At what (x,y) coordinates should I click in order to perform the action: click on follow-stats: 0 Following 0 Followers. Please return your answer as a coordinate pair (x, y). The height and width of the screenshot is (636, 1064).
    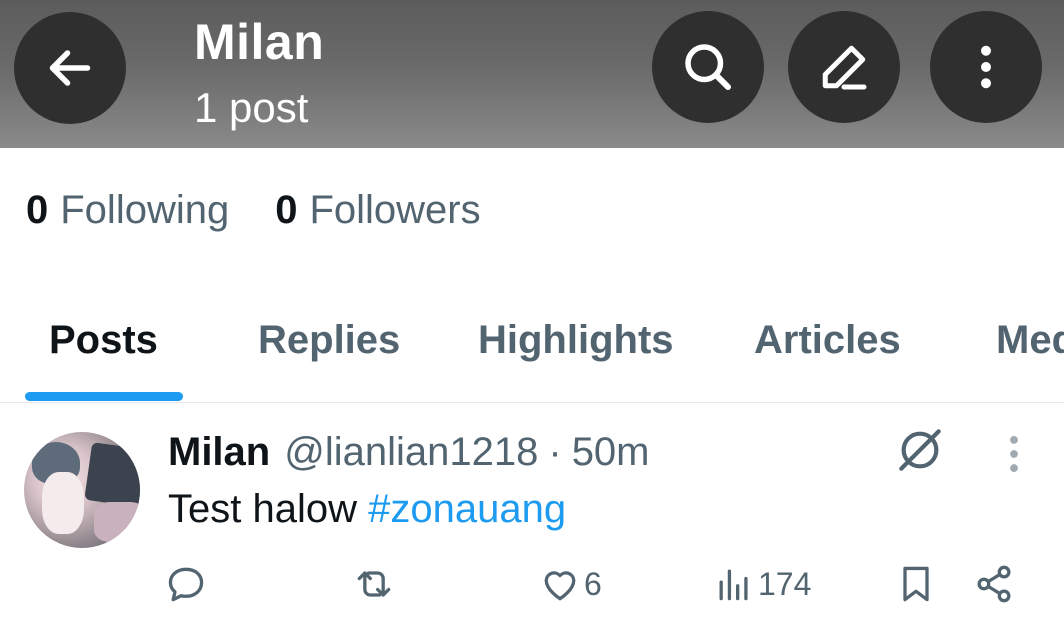
    Looking at the image, I should click on (276, 210).